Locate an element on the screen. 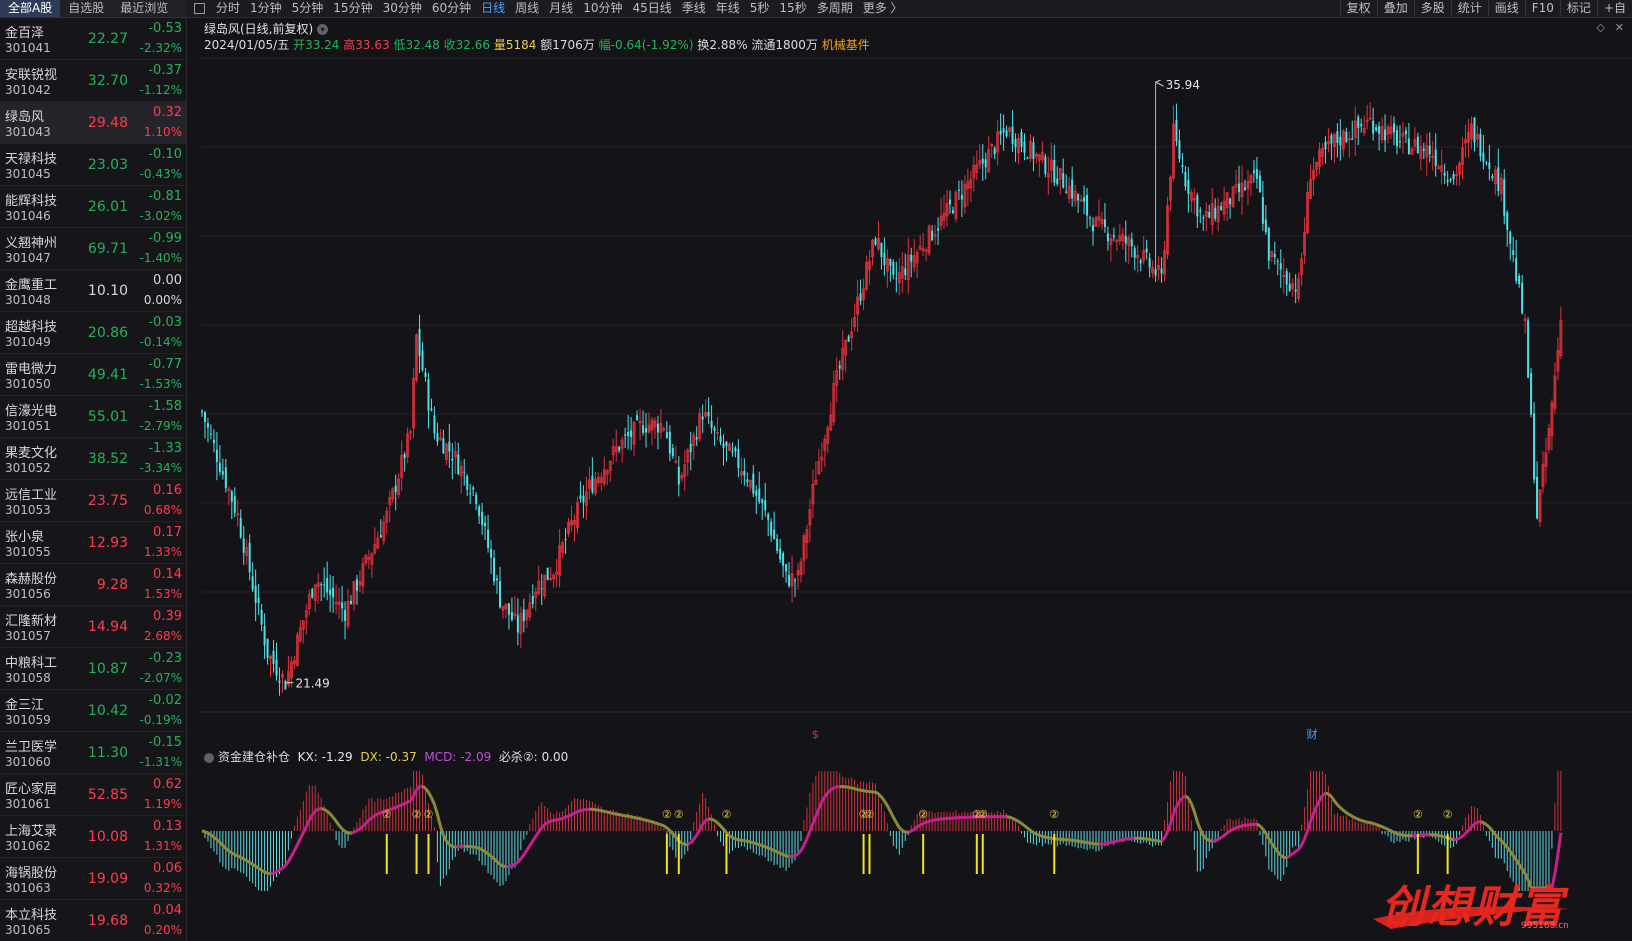 This screenshot has width=1632, height=941. stock-change: 0.00 is located at coordinates (167, 280).